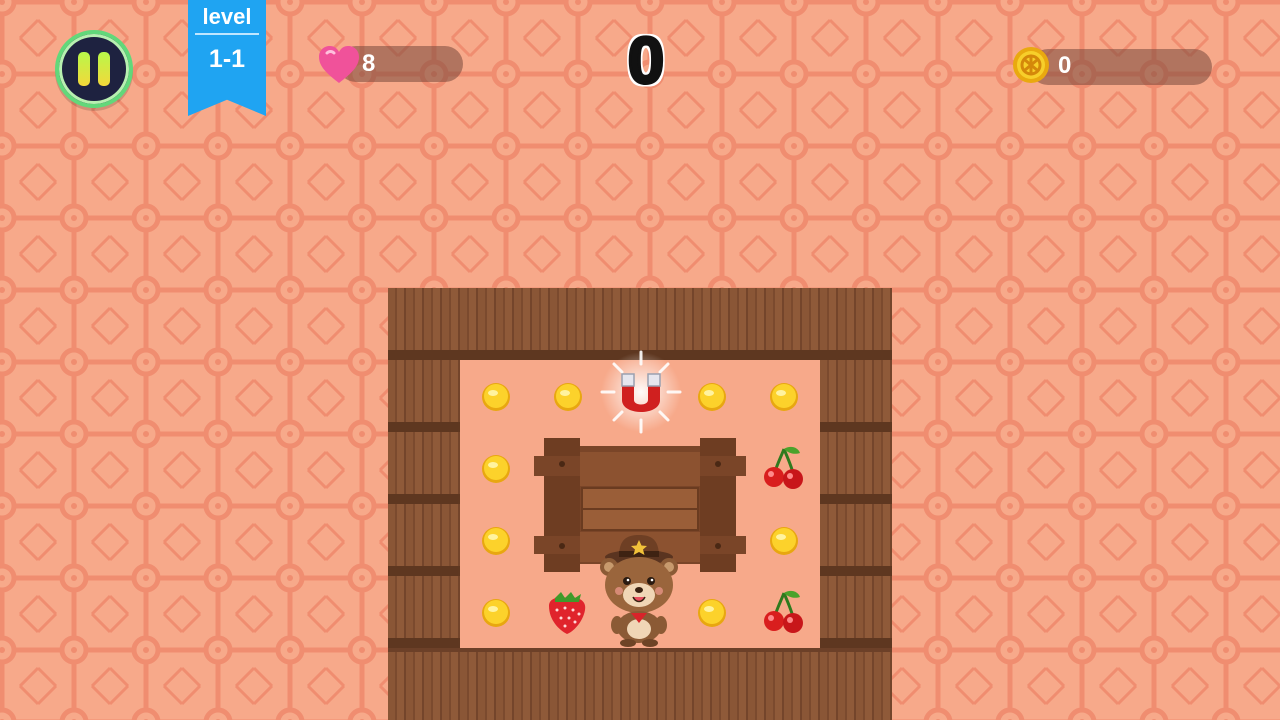 This screenshot has width=1280, height=720. I want to click on wall-left, so click(424, 504).